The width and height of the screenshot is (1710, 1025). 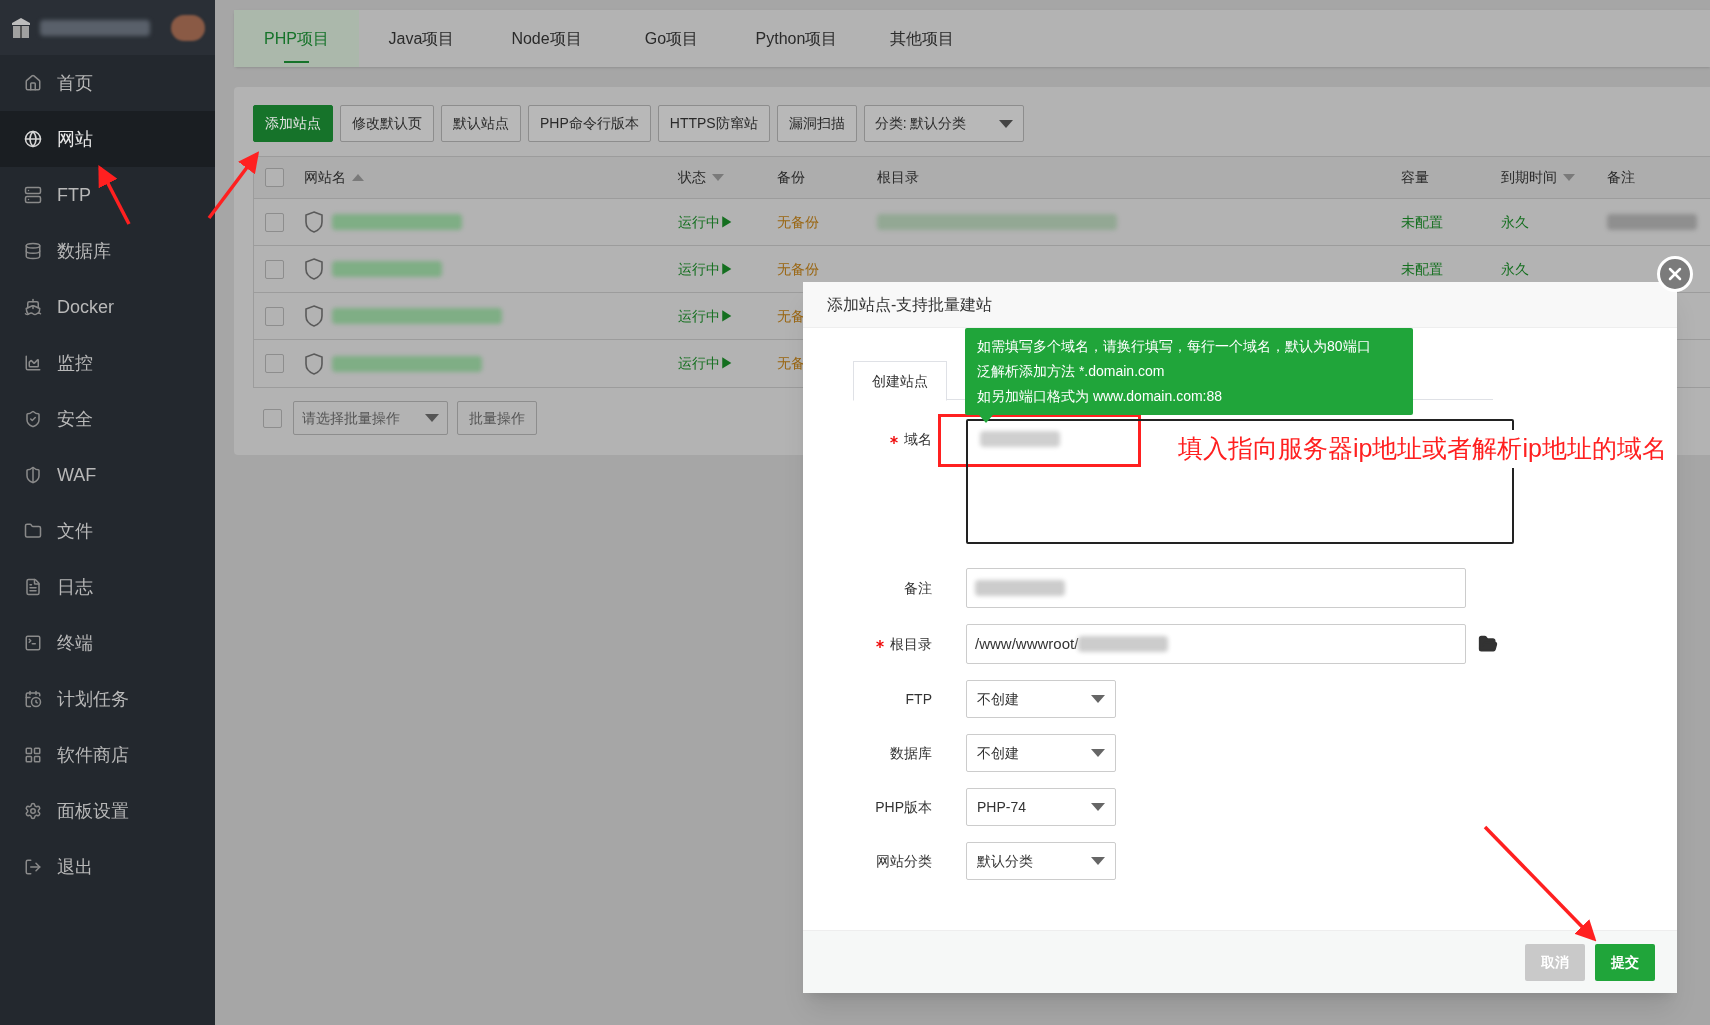 I want to click on sidebar-item: WAF, so click(x=107, y=475).